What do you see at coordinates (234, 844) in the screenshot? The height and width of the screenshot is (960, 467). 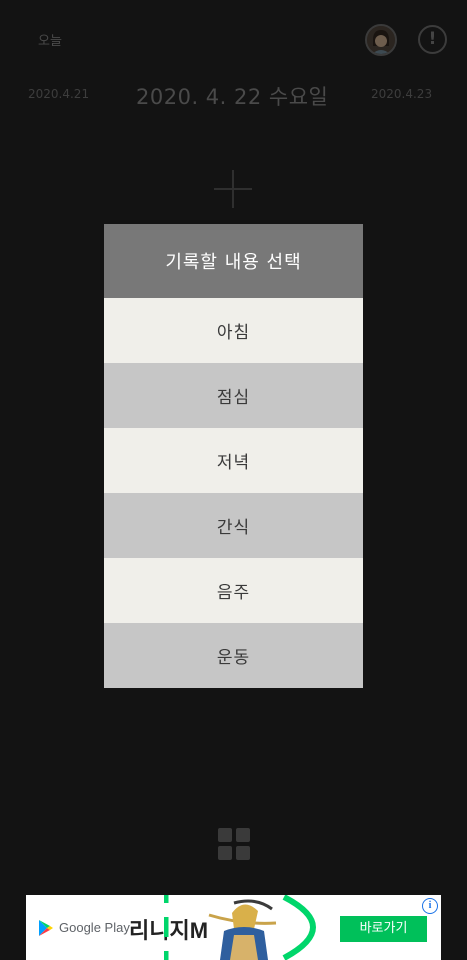 I see `grid-icon` at bounding box center [234, 844].